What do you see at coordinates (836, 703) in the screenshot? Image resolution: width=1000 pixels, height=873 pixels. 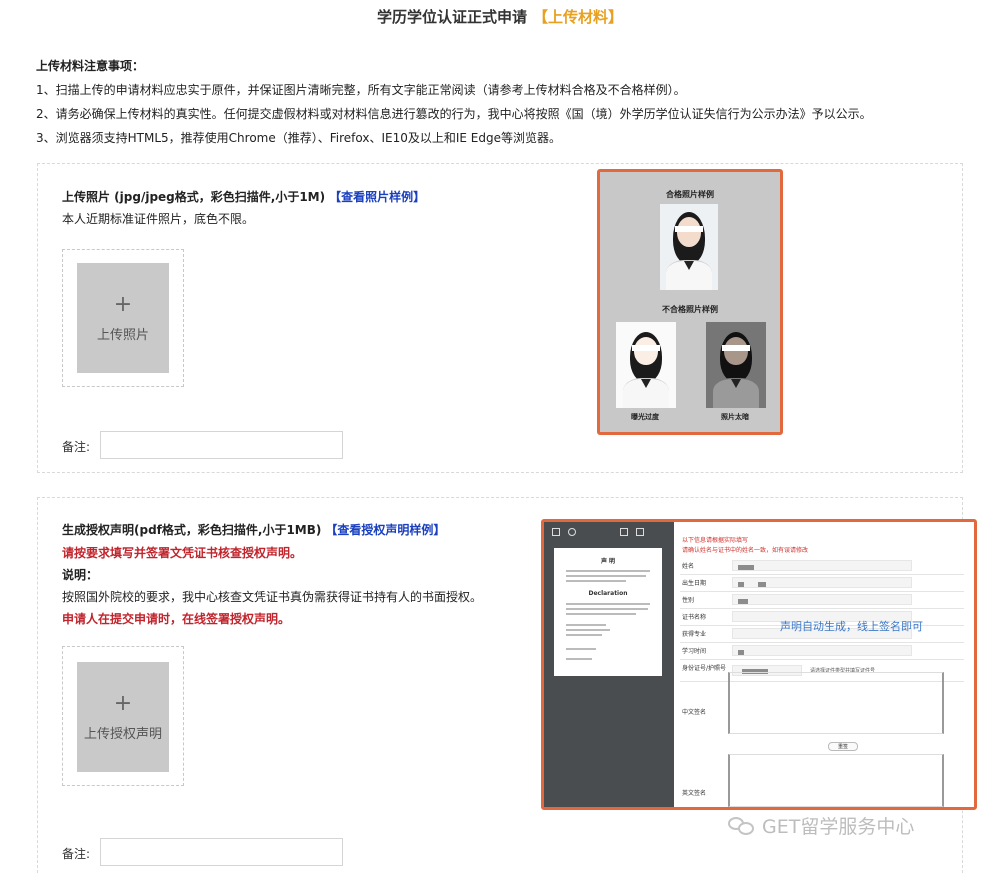 I see `chinese-sign-area` at bounding box center [836, 703].